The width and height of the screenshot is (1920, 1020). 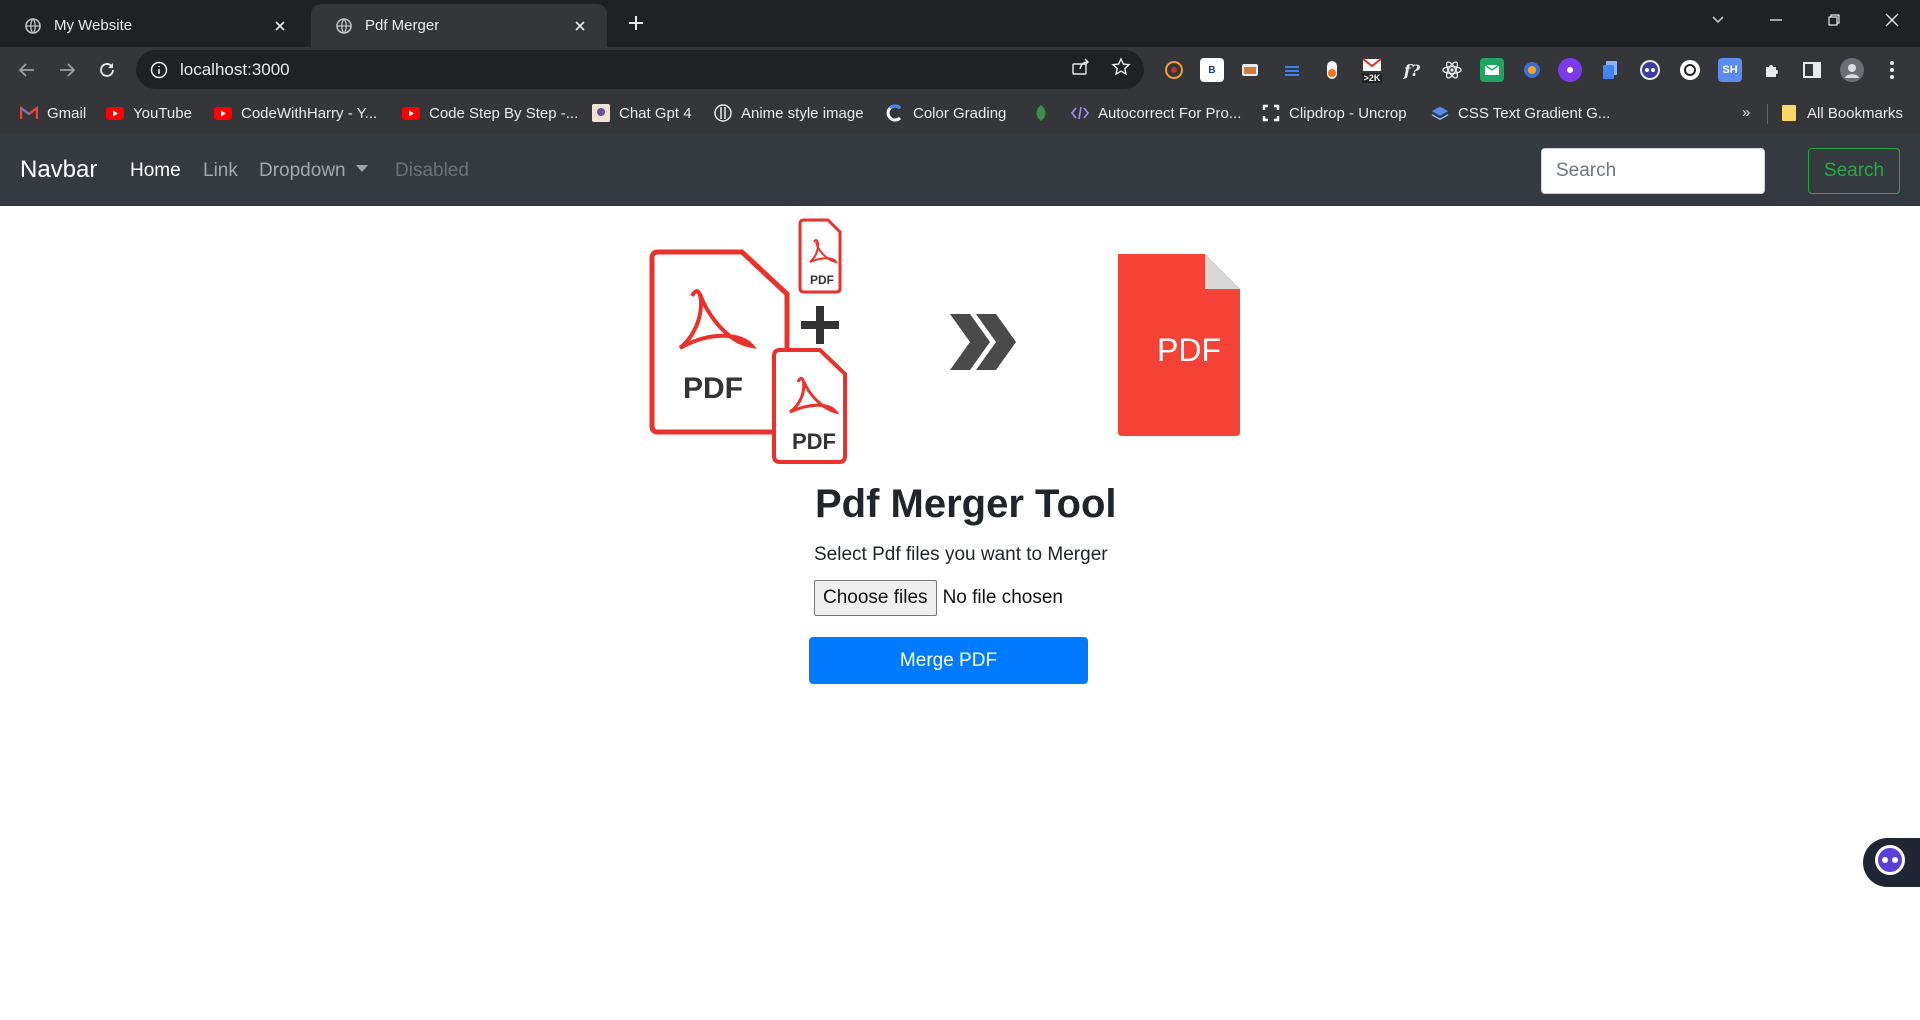 What do you see at coordinates (1650, 70) in the screenshot?
I see `bot-extension-icon` at bounding box center [1650, 70].